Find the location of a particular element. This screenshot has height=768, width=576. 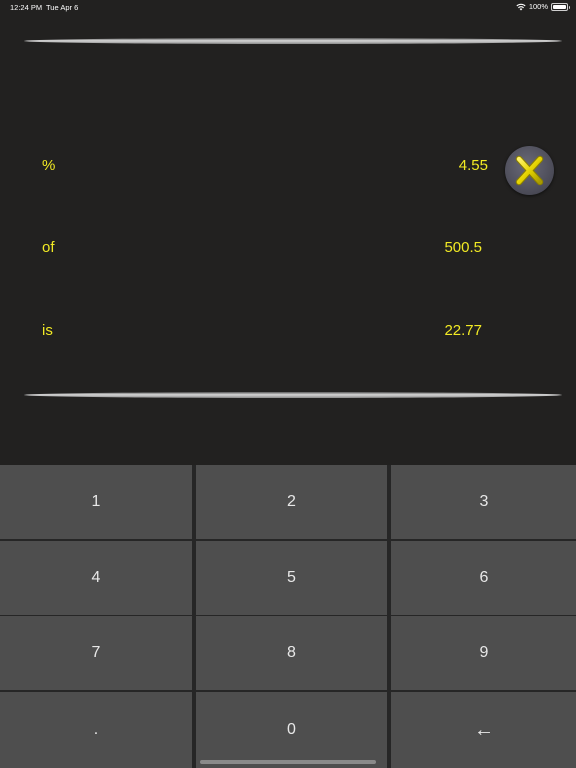

key-5: 5 is located at coordinates (291, 578).